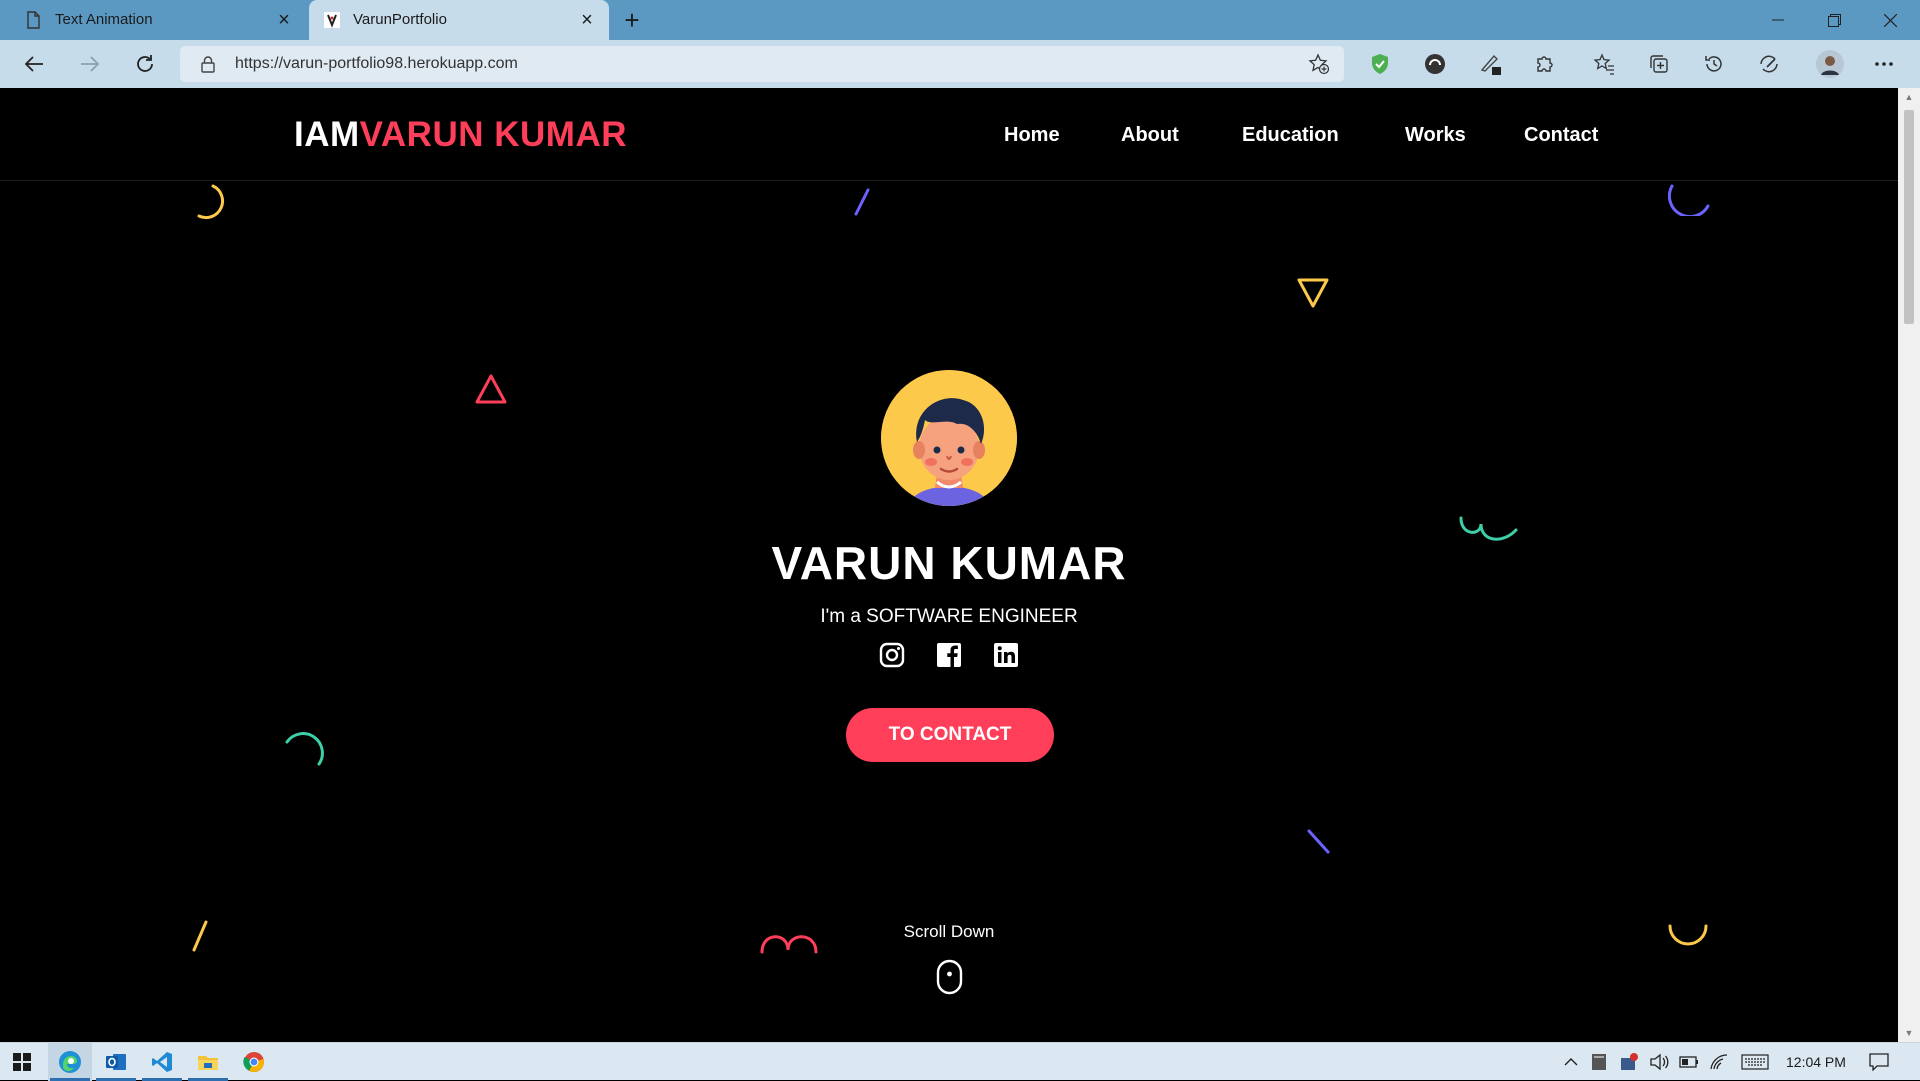 This screenshot has width=1920, height=1081. I want to click on browser-toolbar: https://varun-portfolio98.herokuapp.com, so click(960, 64).